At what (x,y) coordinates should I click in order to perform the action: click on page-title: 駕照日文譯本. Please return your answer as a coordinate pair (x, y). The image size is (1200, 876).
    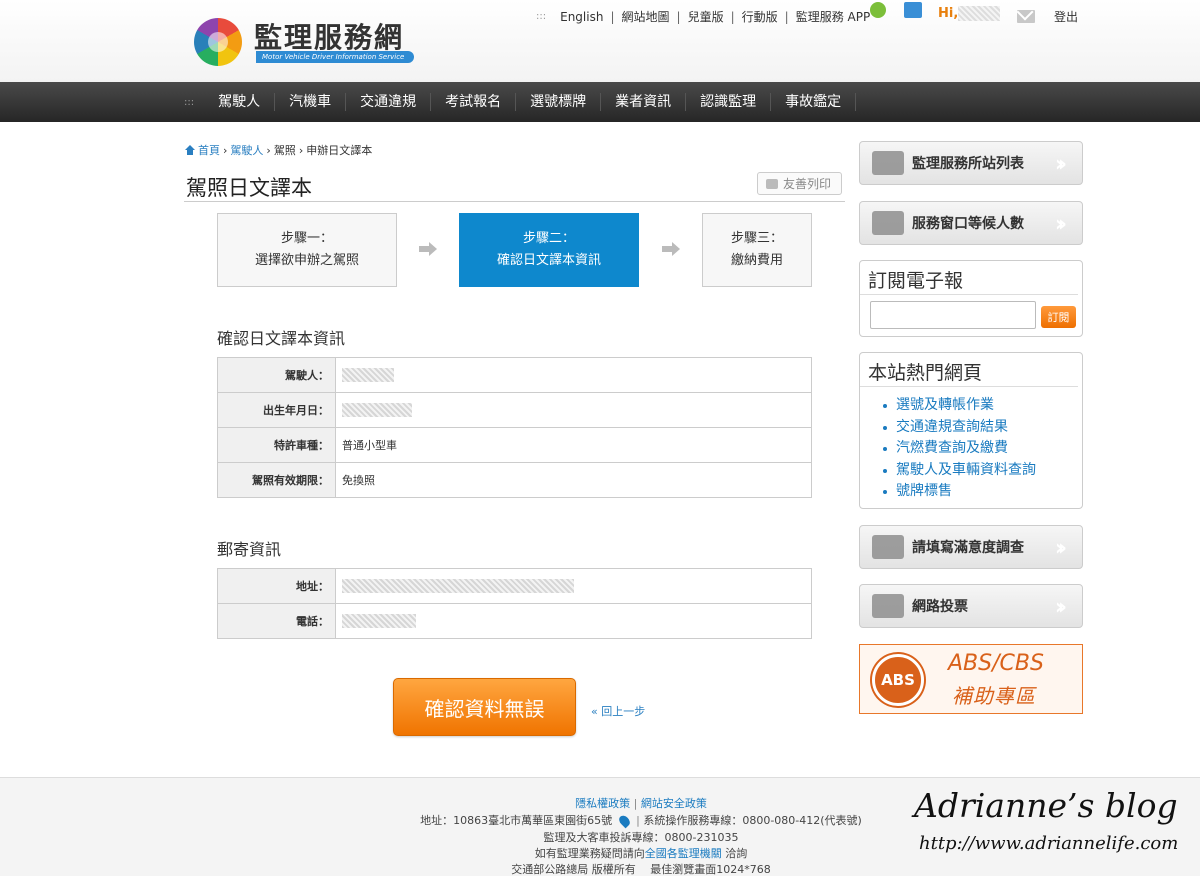
    Looking at the image, I should click on (249, 188).